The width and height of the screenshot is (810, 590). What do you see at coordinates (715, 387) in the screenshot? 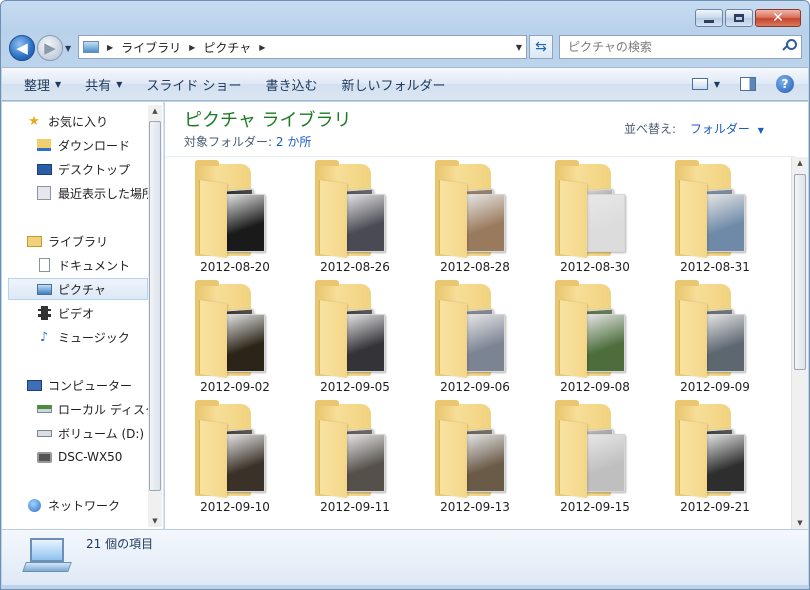
I see `folder-name: 2012-09-09` at bounding box center [715, 387].